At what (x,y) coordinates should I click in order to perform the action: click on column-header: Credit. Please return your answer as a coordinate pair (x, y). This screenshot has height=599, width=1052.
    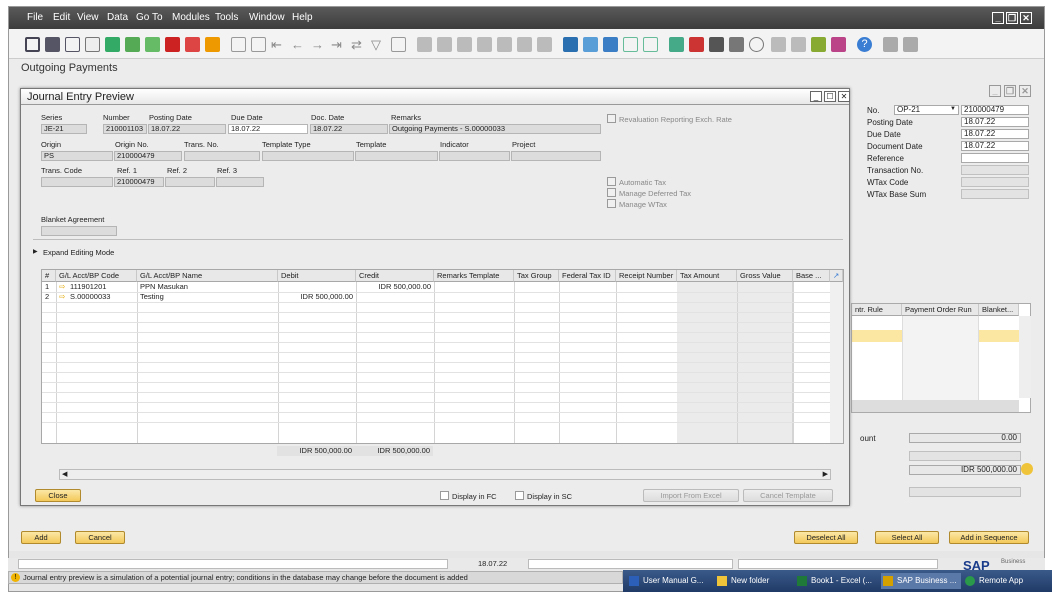
    Looking at the image, I should click on (395, 276).